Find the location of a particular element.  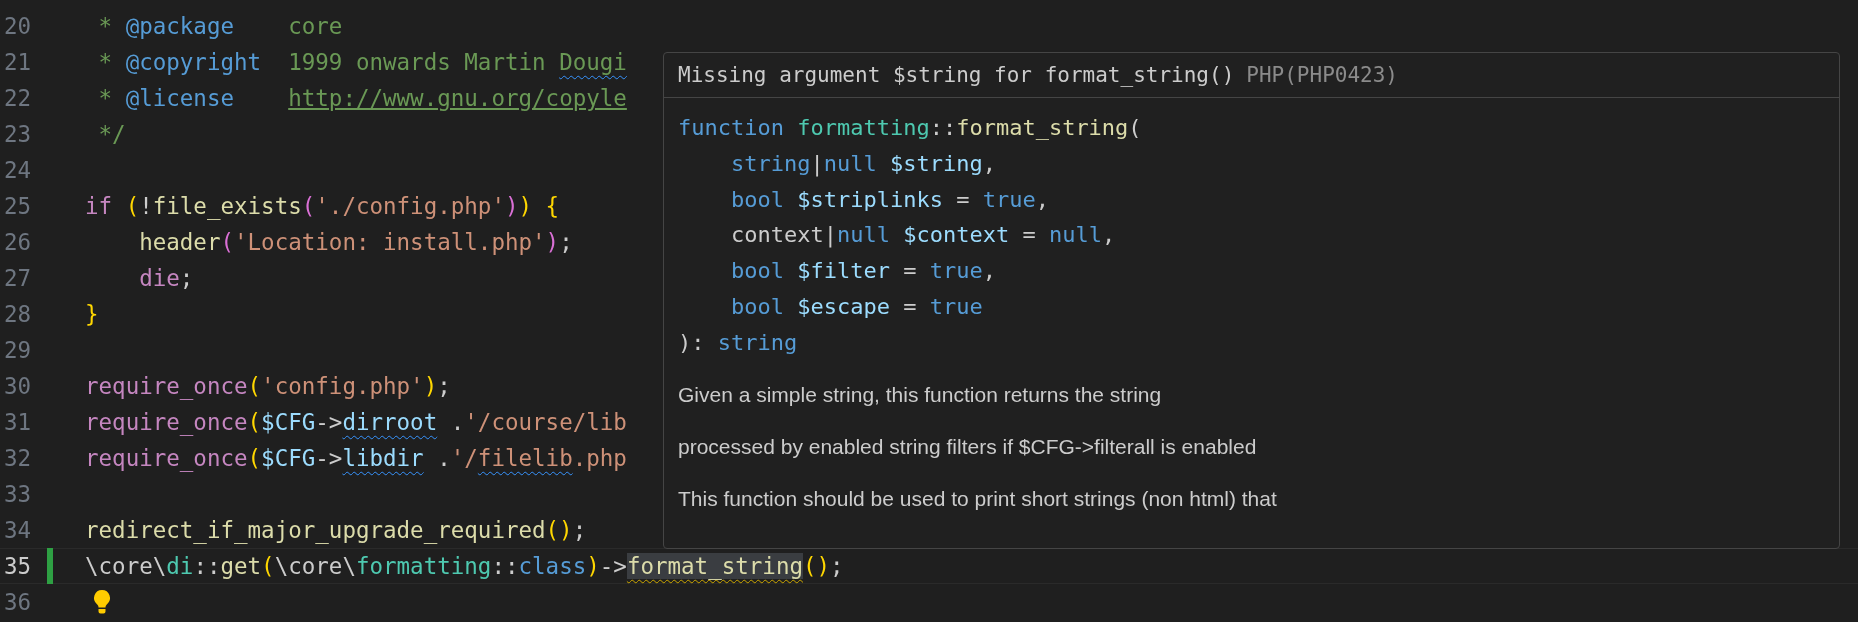

line-number: 35 is located at coordinates (18, 566).